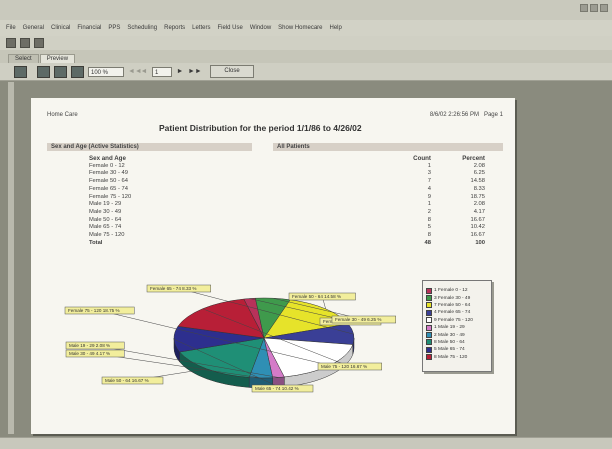  What do you see at coordinates (604, 8) in the screenshot?
I see `close-icon` at bounding box center [604, 8].